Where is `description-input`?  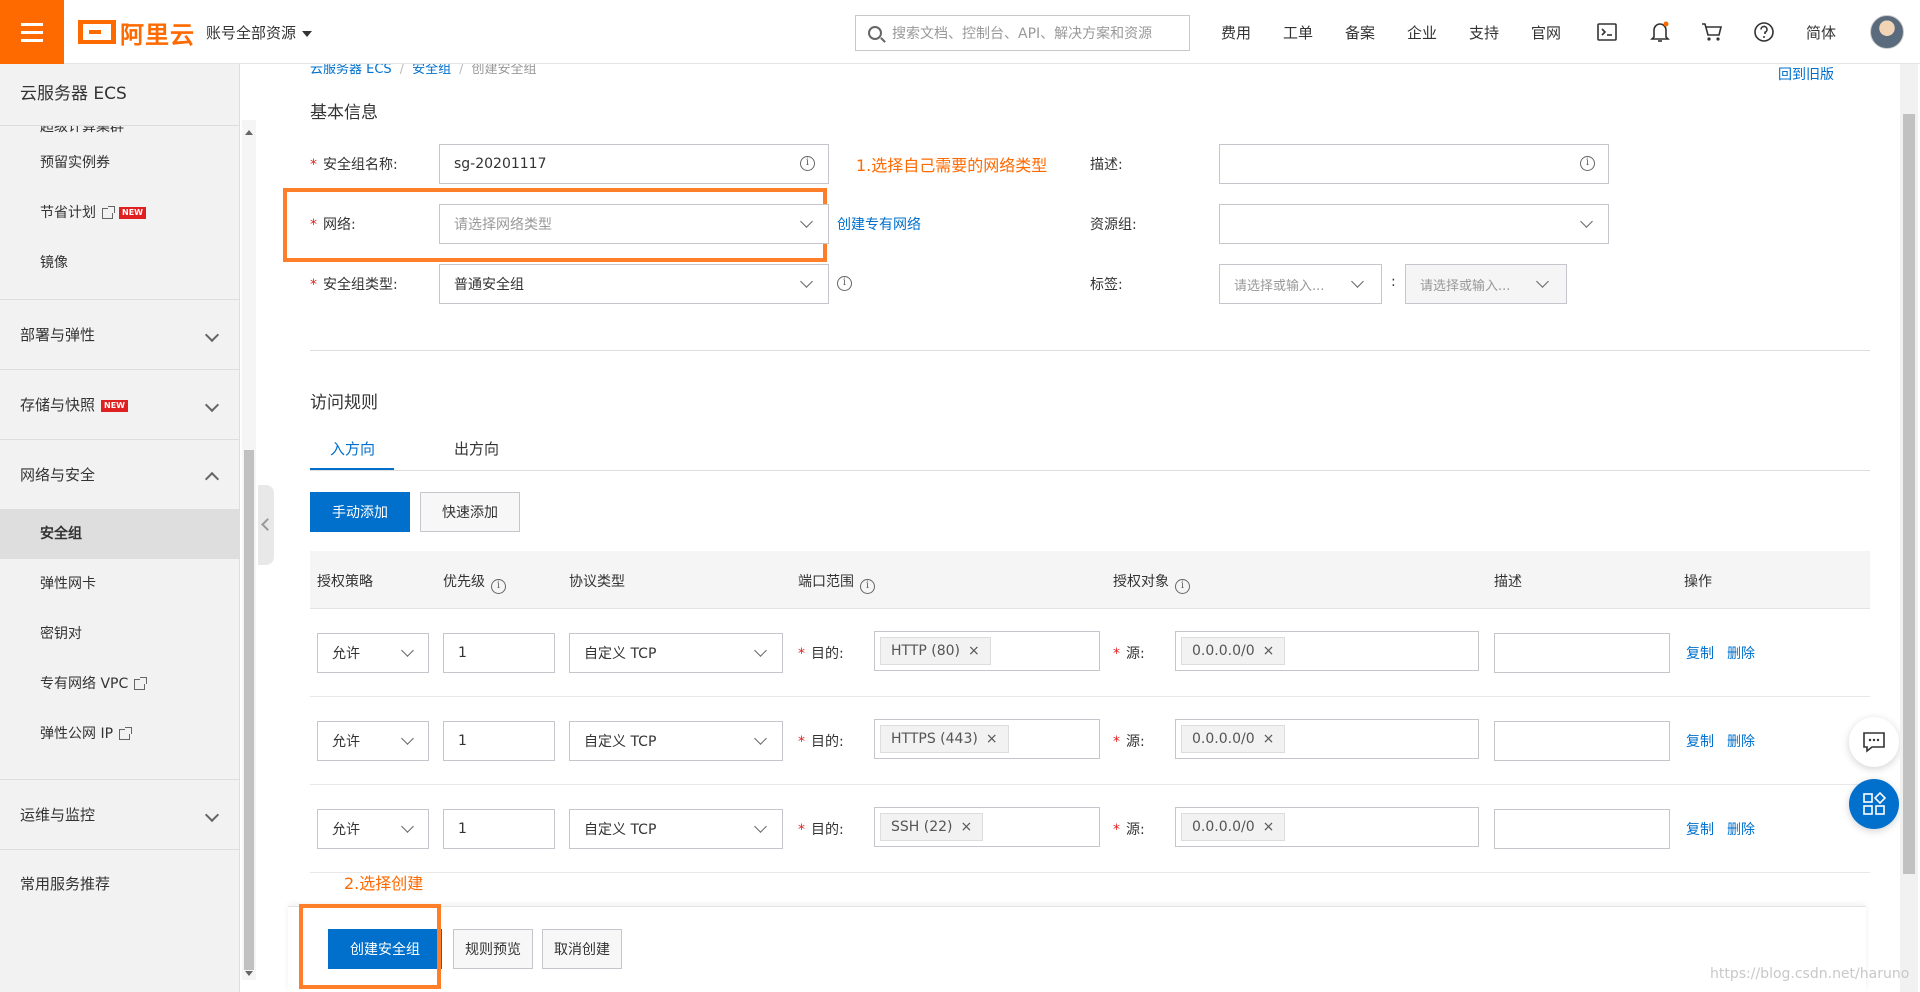
description-input is located at coordinates (1414, 164).